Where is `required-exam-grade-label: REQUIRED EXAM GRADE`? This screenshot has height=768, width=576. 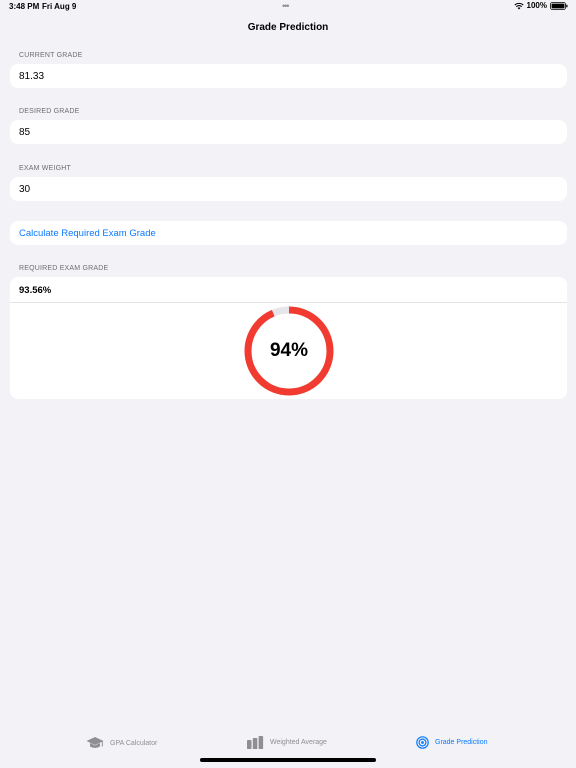 required-exam-grade-label: REQUIRED EXAM GRADE is located at coordinates (64, 268).